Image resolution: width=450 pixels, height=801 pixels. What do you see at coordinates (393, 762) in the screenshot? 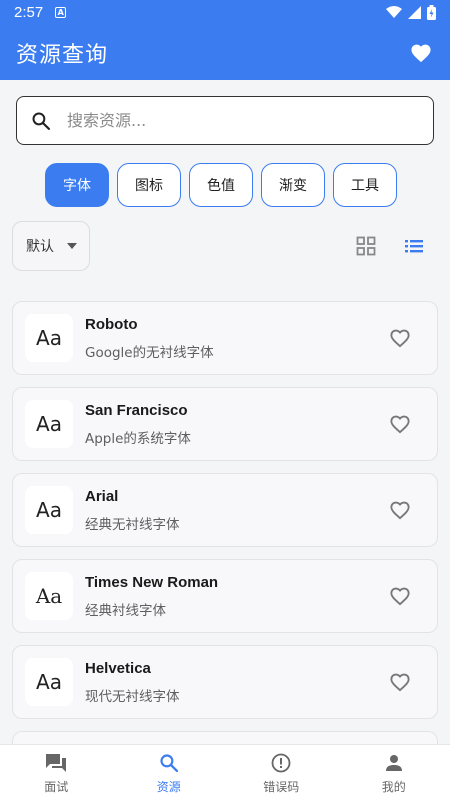
I see `person-icon` at bounding box center [393, 762].